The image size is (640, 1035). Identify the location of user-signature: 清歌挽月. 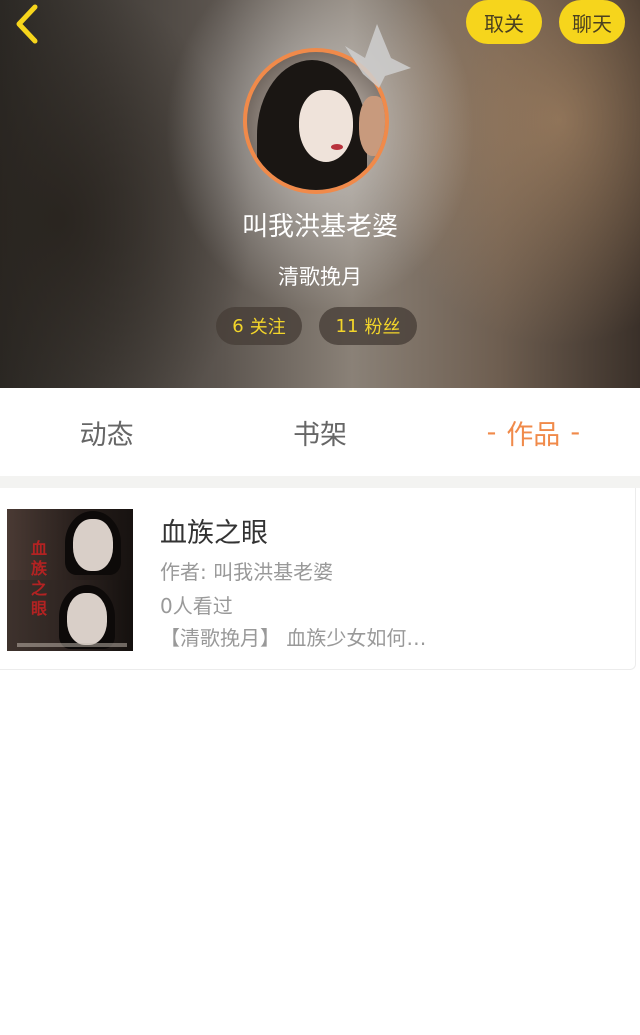
(320, 277).